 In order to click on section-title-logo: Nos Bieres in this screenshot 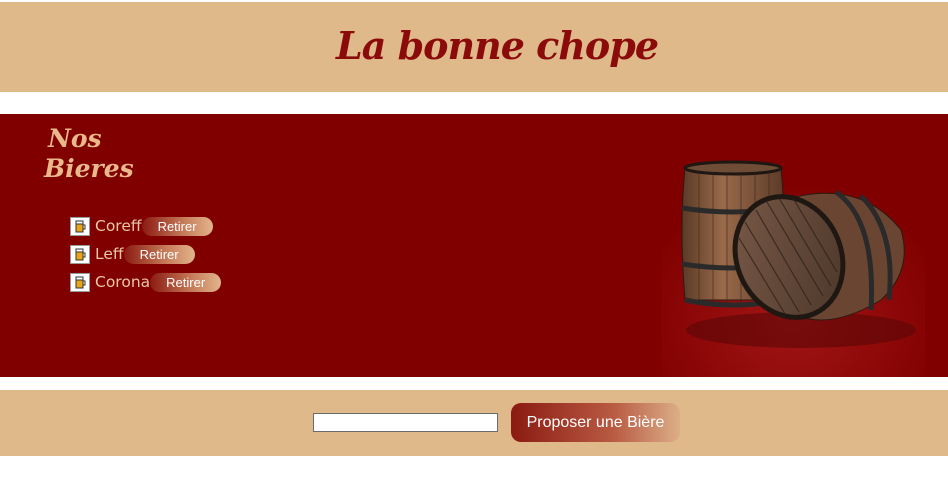, I will do `click(102, 155)`.